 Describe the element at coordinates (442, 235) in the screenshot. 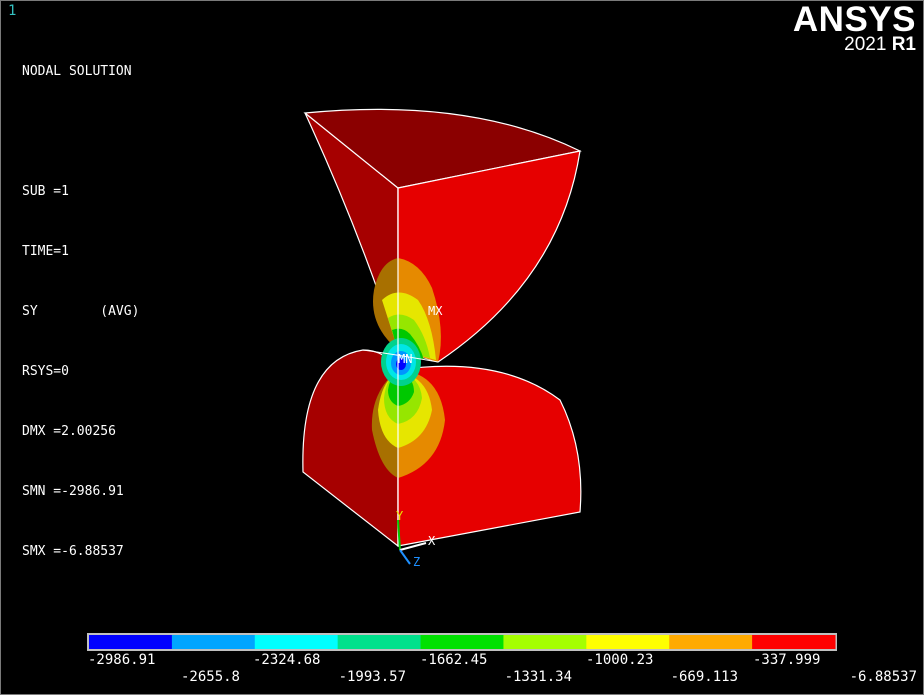

I see `upper-block` at that location.